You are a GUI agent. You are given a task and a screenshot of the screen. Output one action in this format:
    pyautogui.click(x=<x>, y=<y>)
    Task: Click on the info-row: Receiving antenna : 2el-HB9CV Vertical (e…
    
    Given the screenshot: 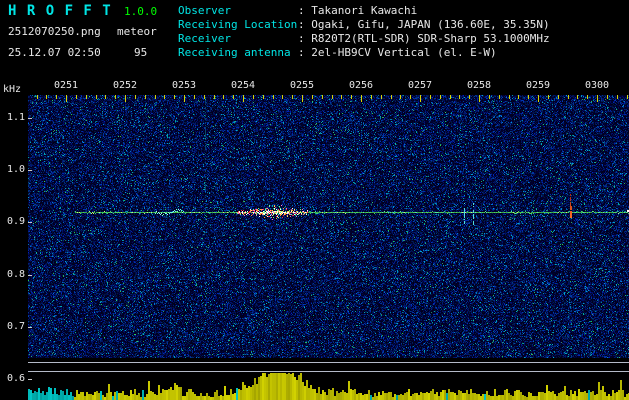 What is the action you would take?
    pyautogui.click(x=364, y=53)
    